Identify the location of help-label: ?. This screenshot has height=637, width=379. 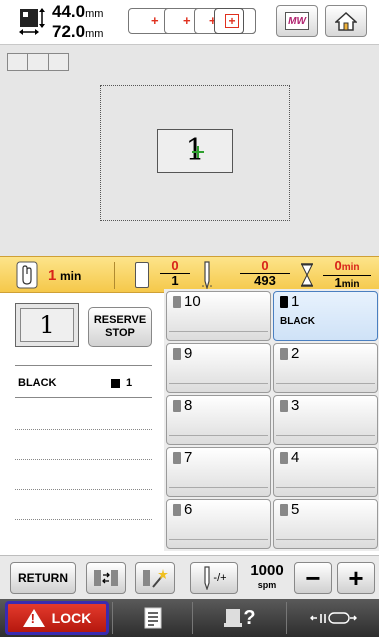
(249, 617).